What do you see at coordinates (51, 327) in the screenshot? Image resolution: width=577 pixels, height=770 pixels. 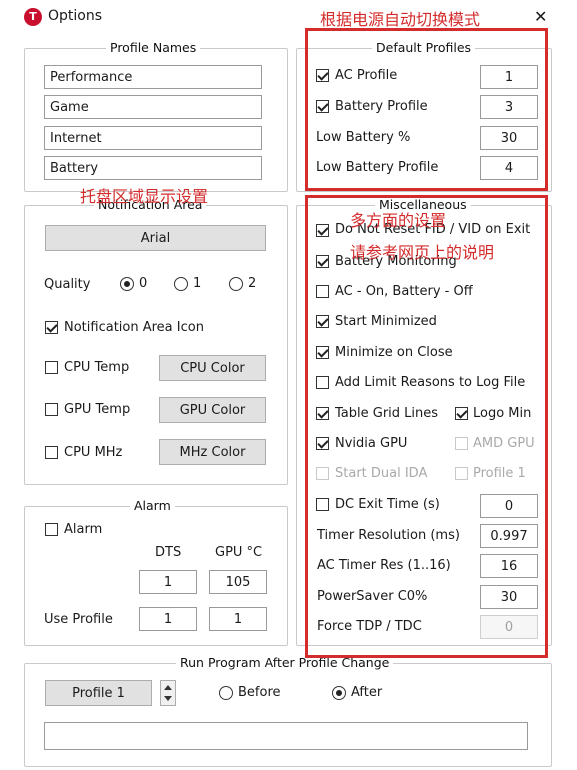 I see `notification-icon-checkbox` at bounding box center [51, 327].